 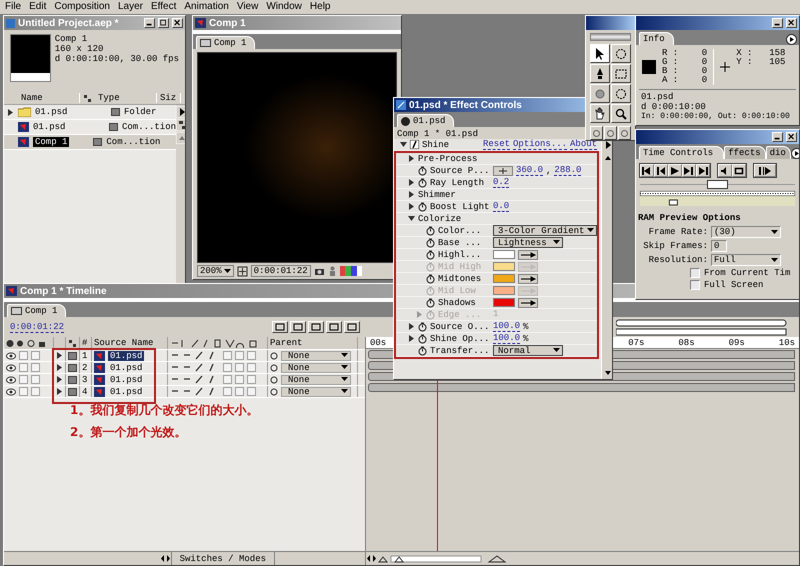 I want to click on work-area-bar, so click(x=702, y=327).